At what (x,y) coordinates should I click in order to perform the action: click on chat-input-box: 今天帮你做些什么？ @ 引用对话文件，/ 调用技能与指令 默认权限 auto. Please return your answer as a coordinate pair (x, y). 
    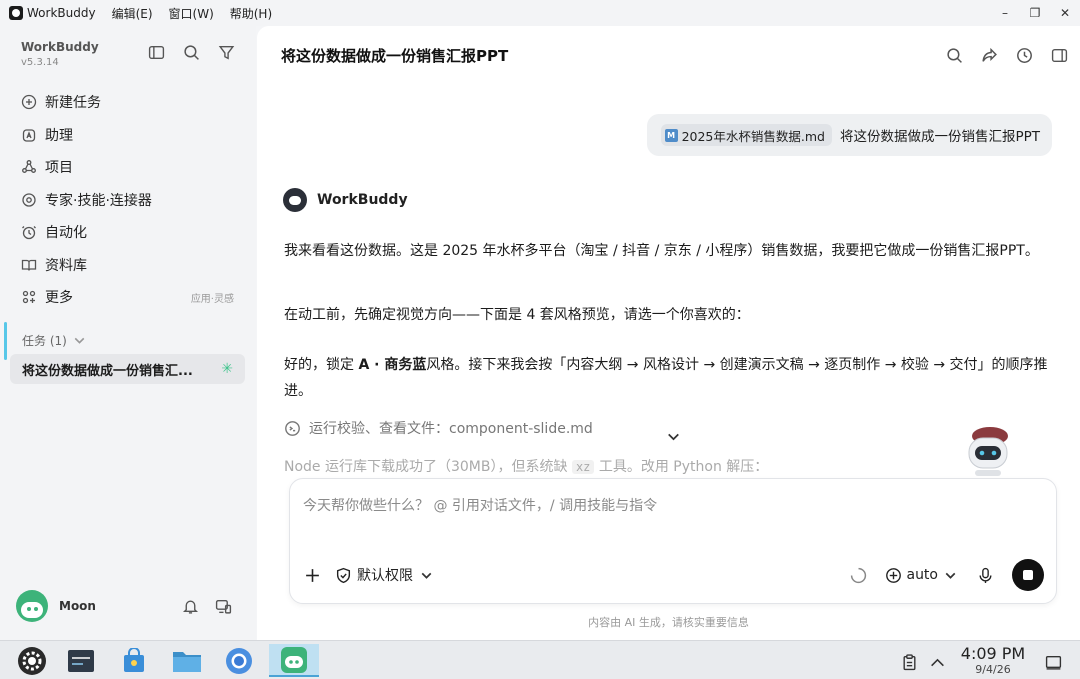
    Looking at the image, I should click on (673, 541).